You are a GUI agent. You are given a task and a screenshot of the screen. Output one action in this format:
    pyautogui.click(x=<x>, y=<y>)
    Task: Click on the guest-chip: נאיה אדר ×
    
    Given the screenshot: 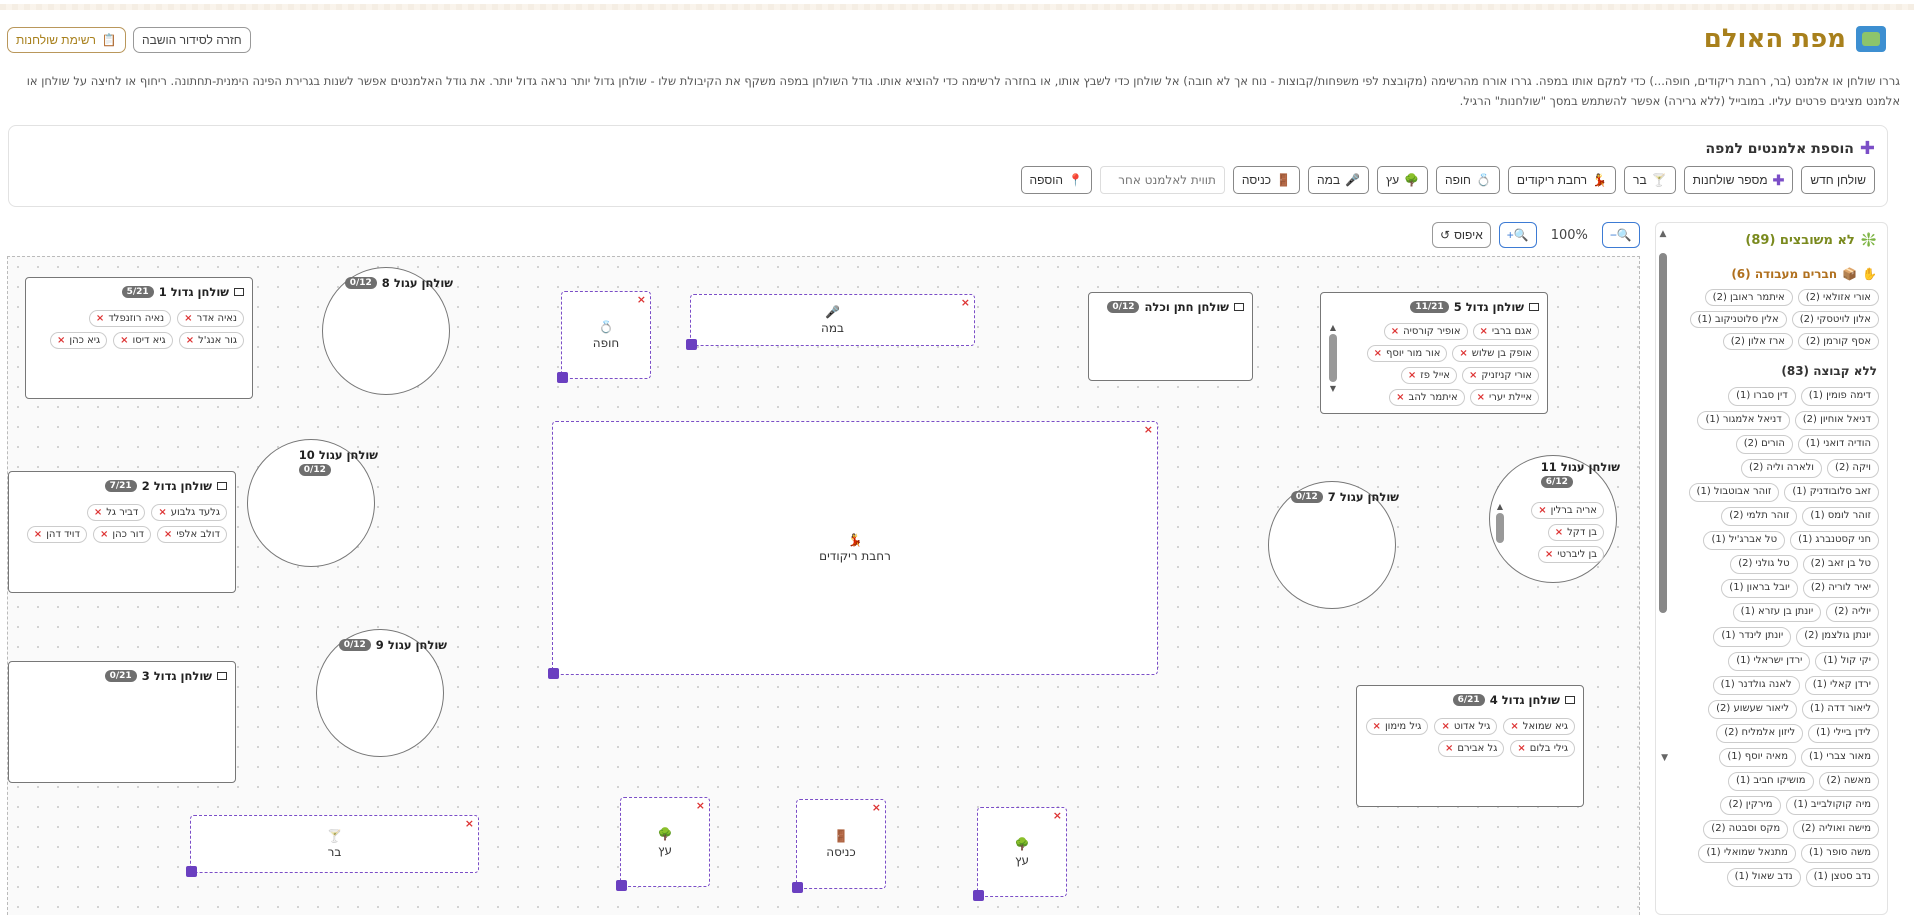 What is the action you would take?
    pyautogui.click(x=210, y=318)
    